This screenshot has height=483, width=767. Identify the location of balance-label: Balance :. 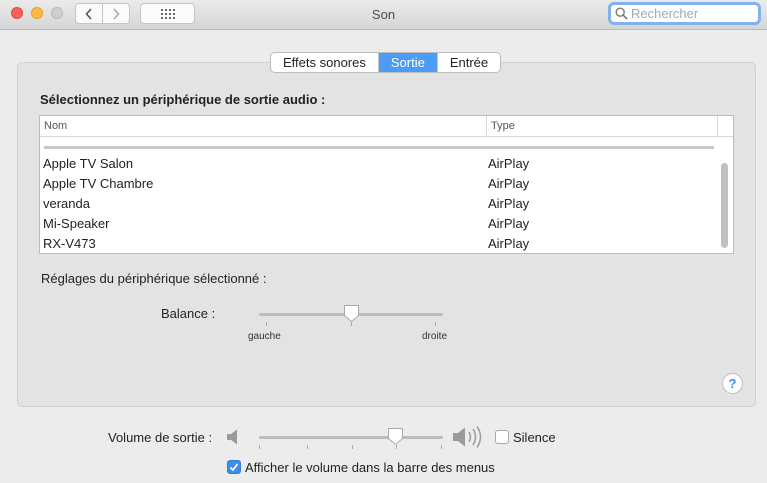
(188, 313).